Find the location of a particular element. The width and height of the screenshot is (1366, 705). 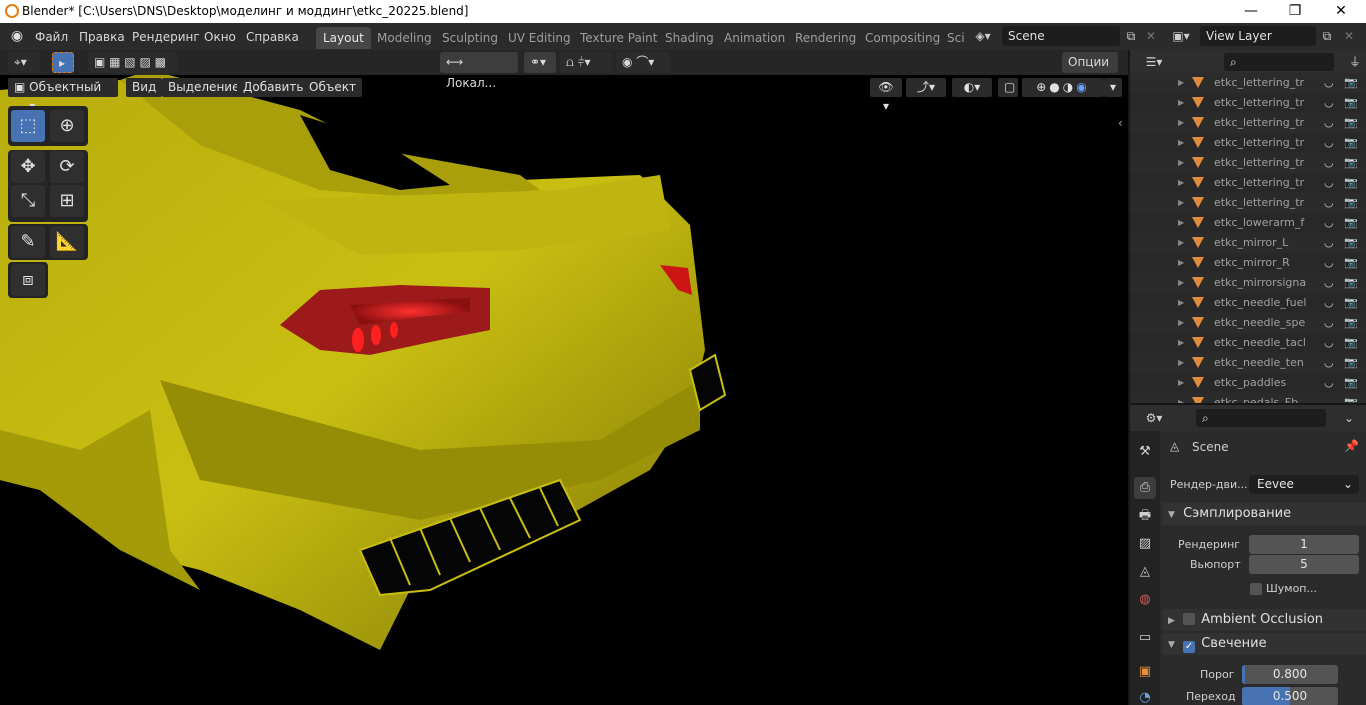

scene-name-field: Scene is located at coordinates (1061, 36).